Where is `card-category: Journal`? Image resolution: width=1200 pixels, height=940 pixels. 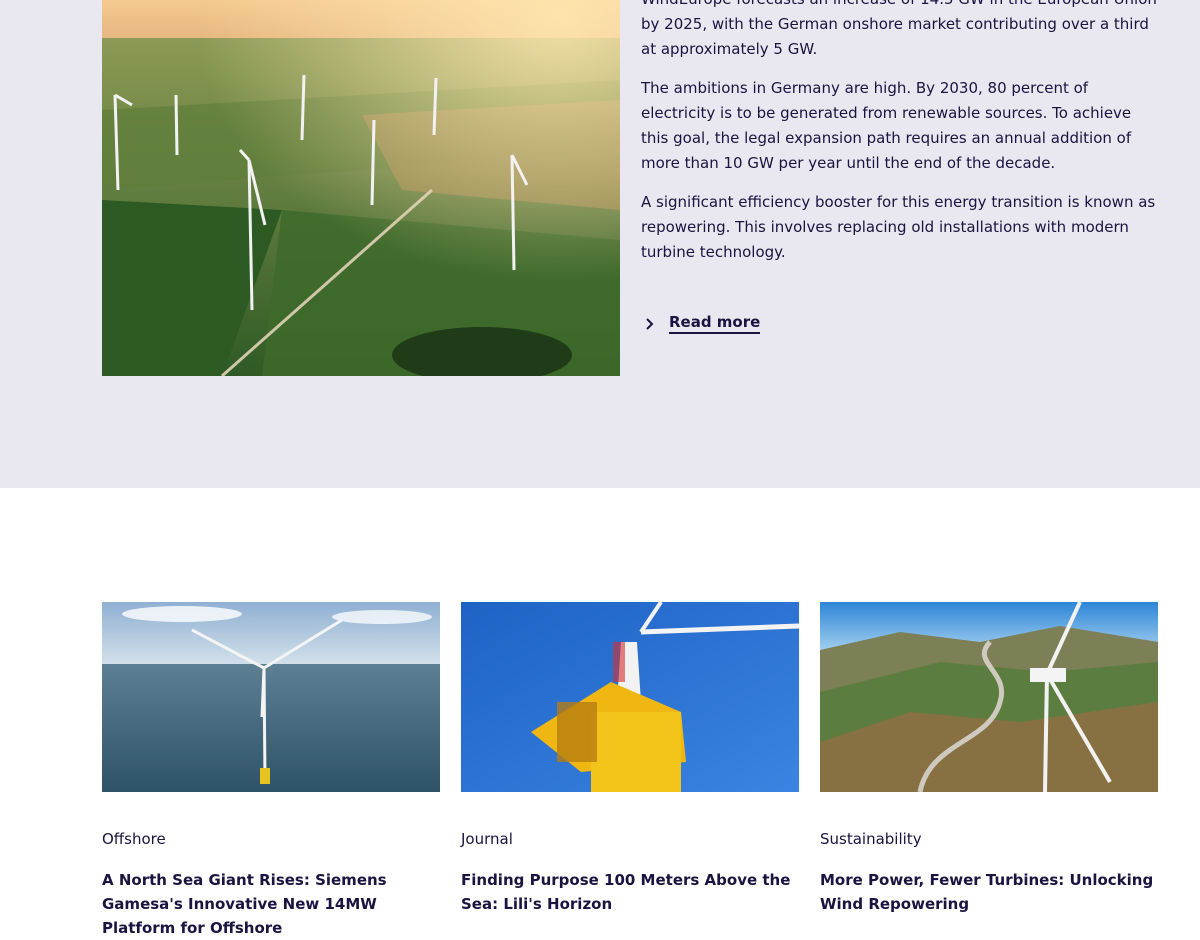
card-category: Journal is located at coordinates (487, 839).